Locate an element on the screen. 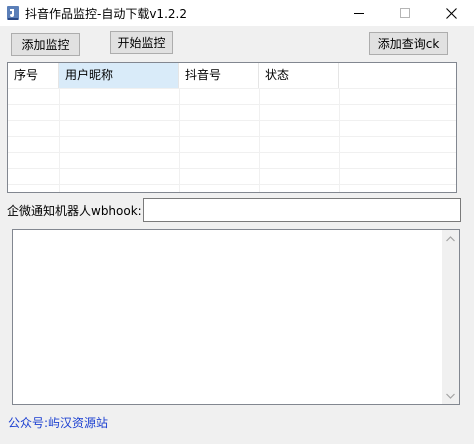  scroll-down-button is located at coordinates (450, 395).